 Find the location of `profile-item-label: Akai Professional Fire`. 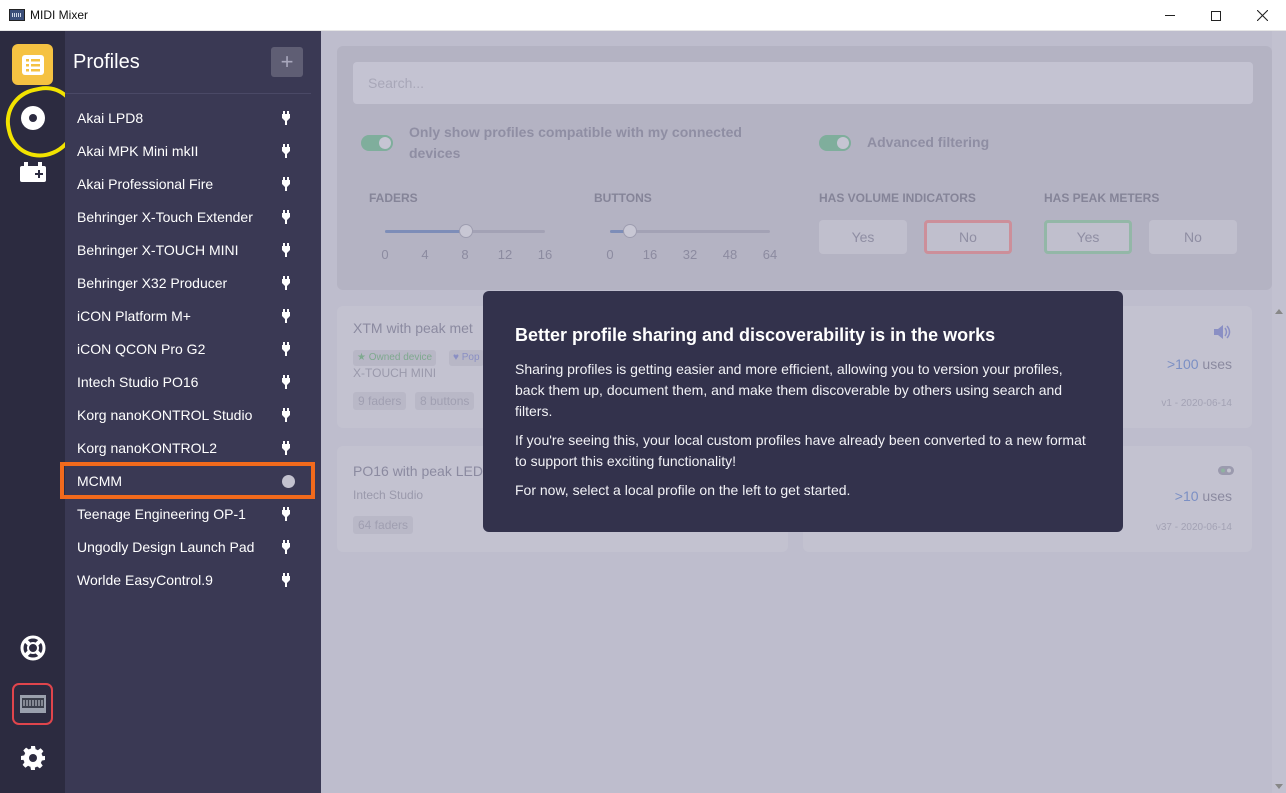

profile-item-label: Akai Professional Fire is located at coordinates (145, 183).